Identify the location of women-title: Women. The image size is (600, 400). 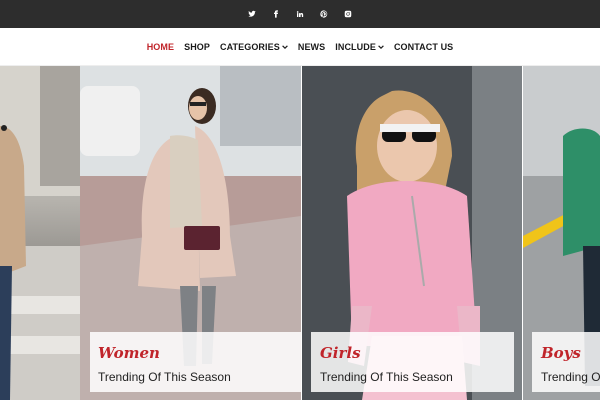
(129, 353).